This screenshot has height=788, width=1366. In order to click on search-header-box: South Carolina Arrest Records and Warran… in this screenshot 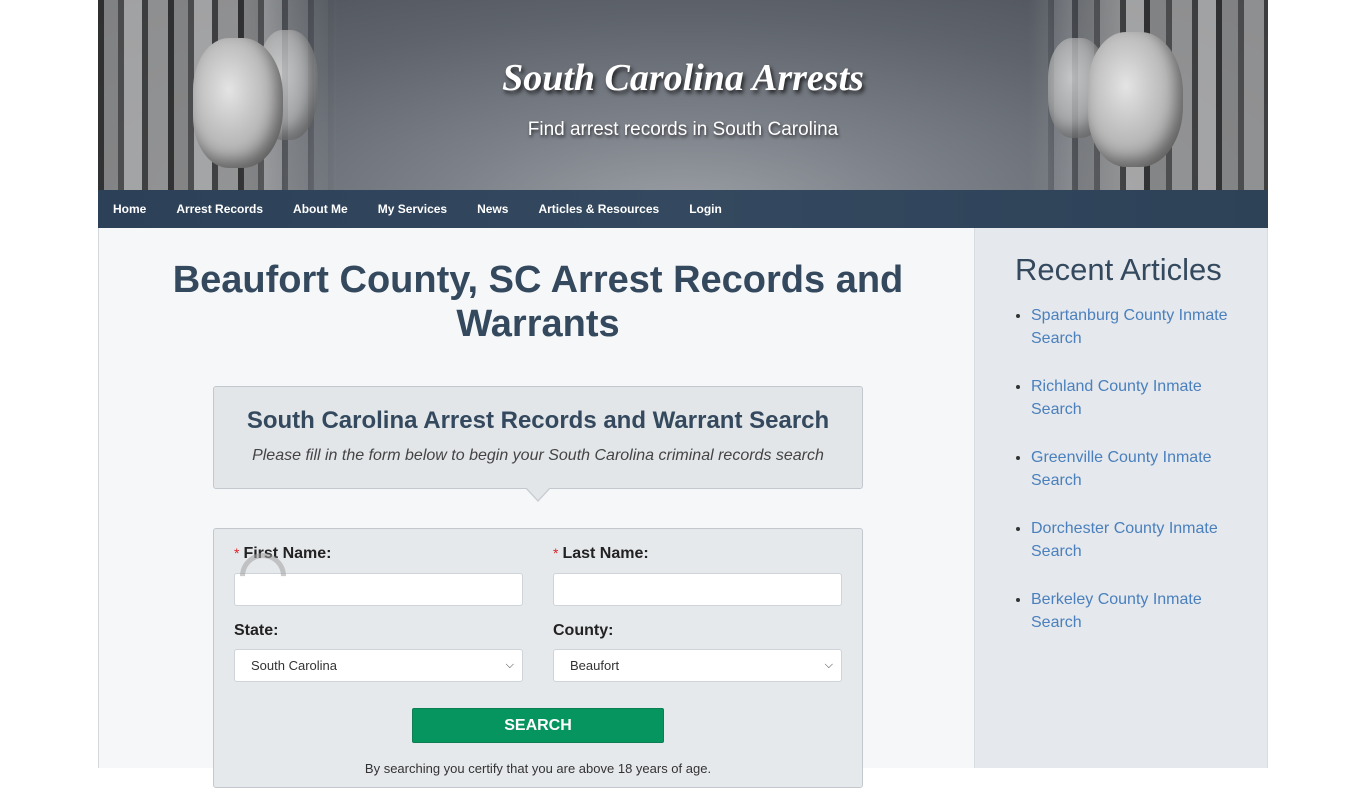, I will do `click(538, 437)`.